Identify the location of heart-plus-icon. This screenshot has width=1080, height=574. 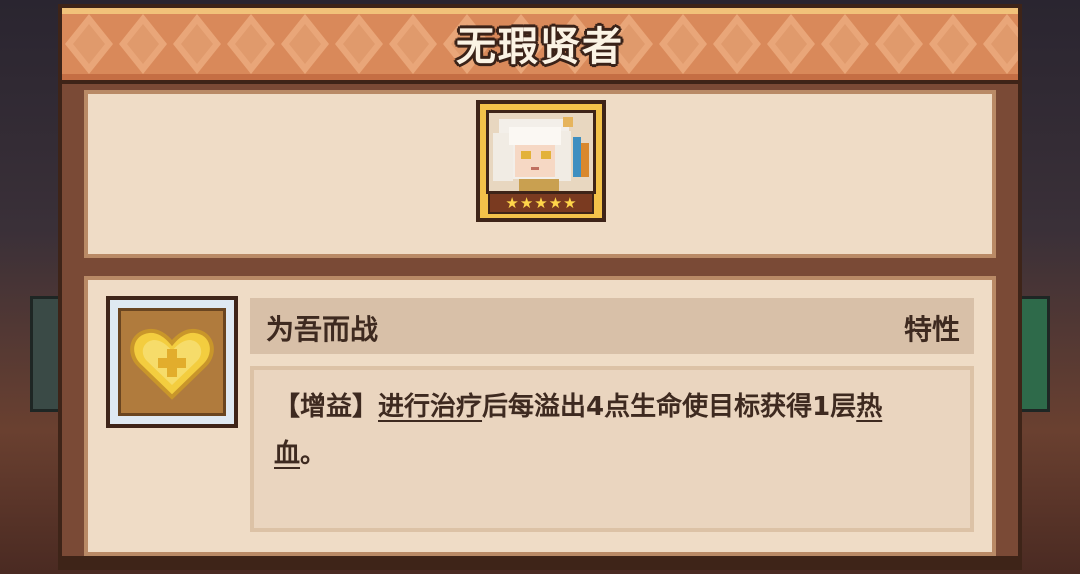
(172, 364).